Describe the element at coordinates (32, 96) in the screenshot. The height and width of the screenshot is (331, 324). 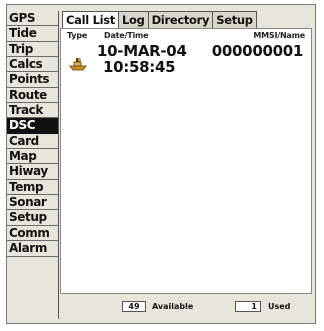
I see `sidebar-item-route: Route` at that location.